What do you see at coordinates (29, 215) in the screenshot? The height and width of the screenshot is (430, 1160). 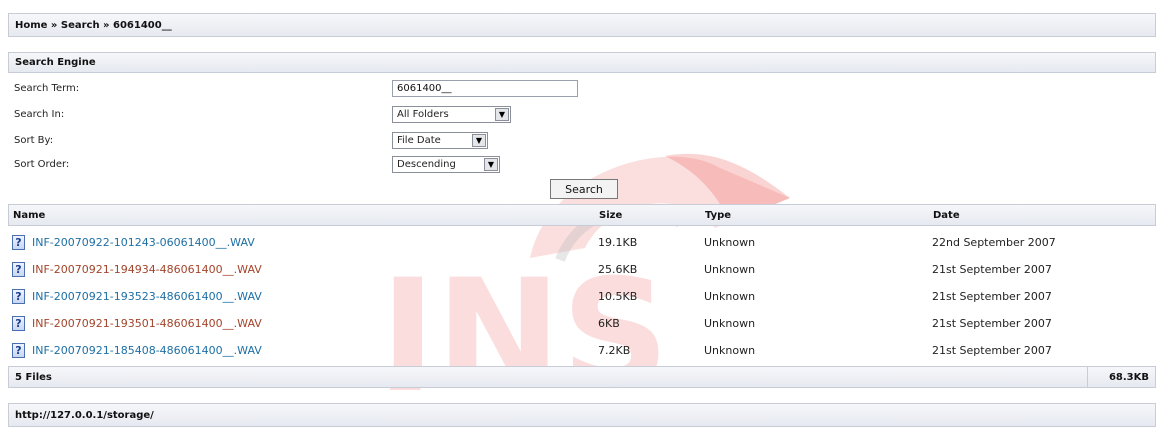 I see `column-header-name: Name` at bounding box center [29, 215].